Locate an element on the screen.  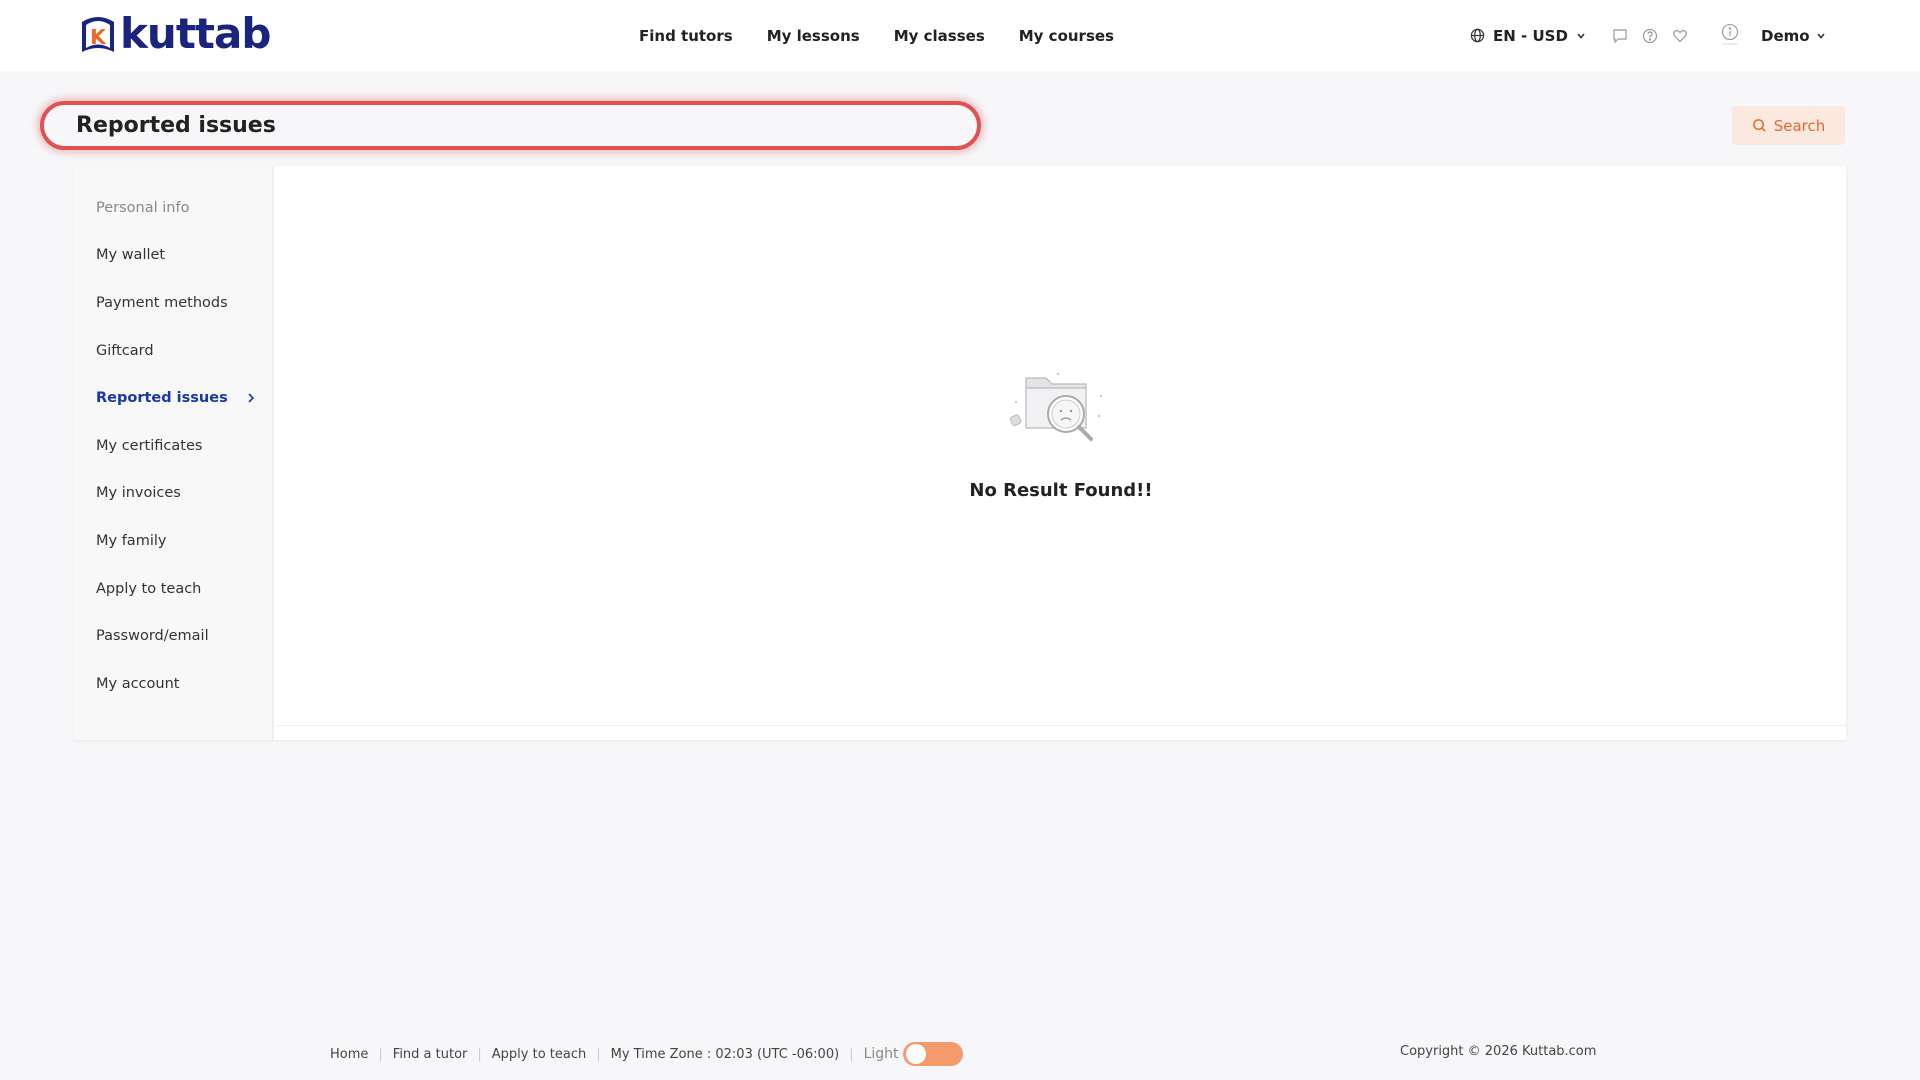
sidebar-item-label: My account is located at coordinates (138, 683).